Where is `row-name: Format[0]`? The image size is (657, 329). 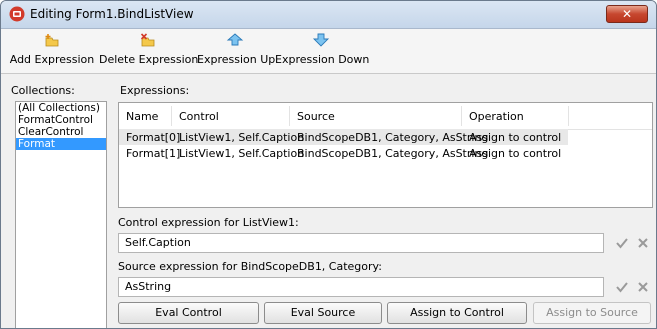 row-name: Format[0] is located at coordinates (153, 137).